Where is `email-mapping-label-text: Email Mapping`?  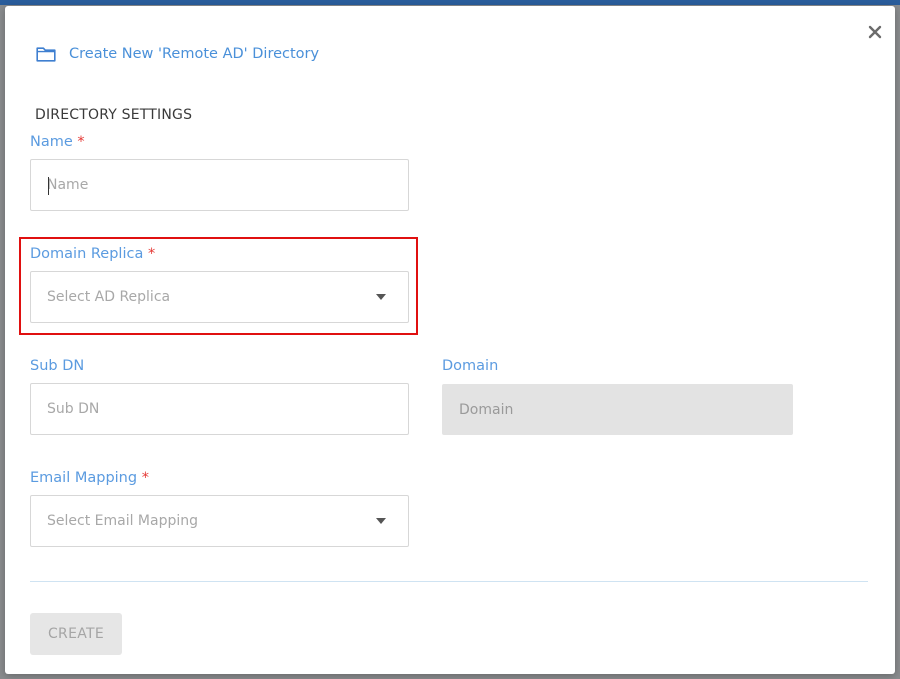
email-mapping-label-text: Email Mapping is located at coordinates (84, 478).